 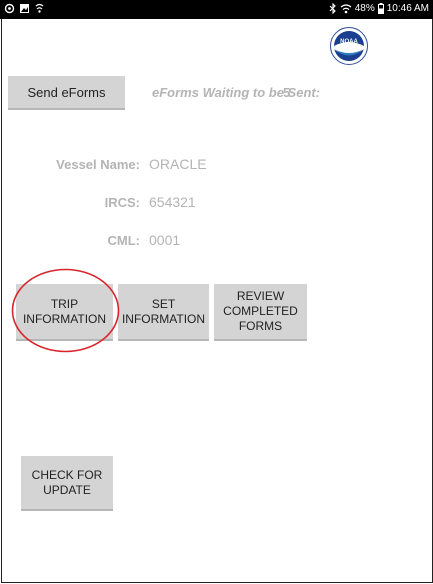 I want to click on battery-icon, so click(x=380, y=8).